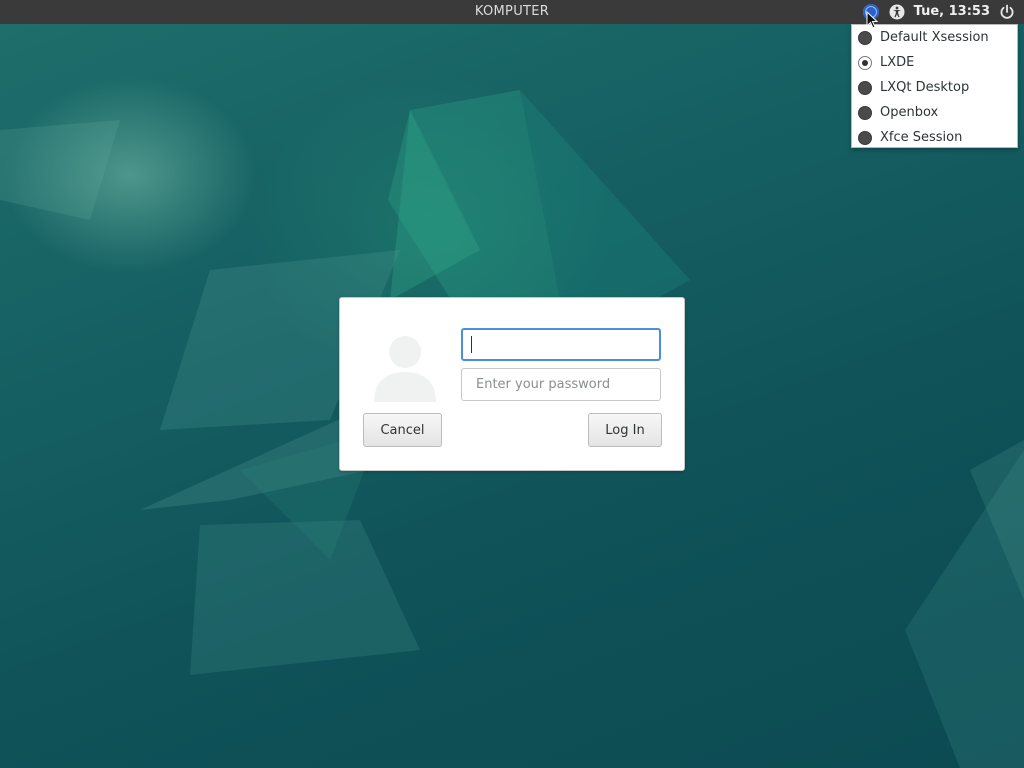 The width and height of the screenshot is (1024, 768). Describe the element at coordinates (402, 430) in the screenshot. I see `cancel-button: Cancel` at that location.